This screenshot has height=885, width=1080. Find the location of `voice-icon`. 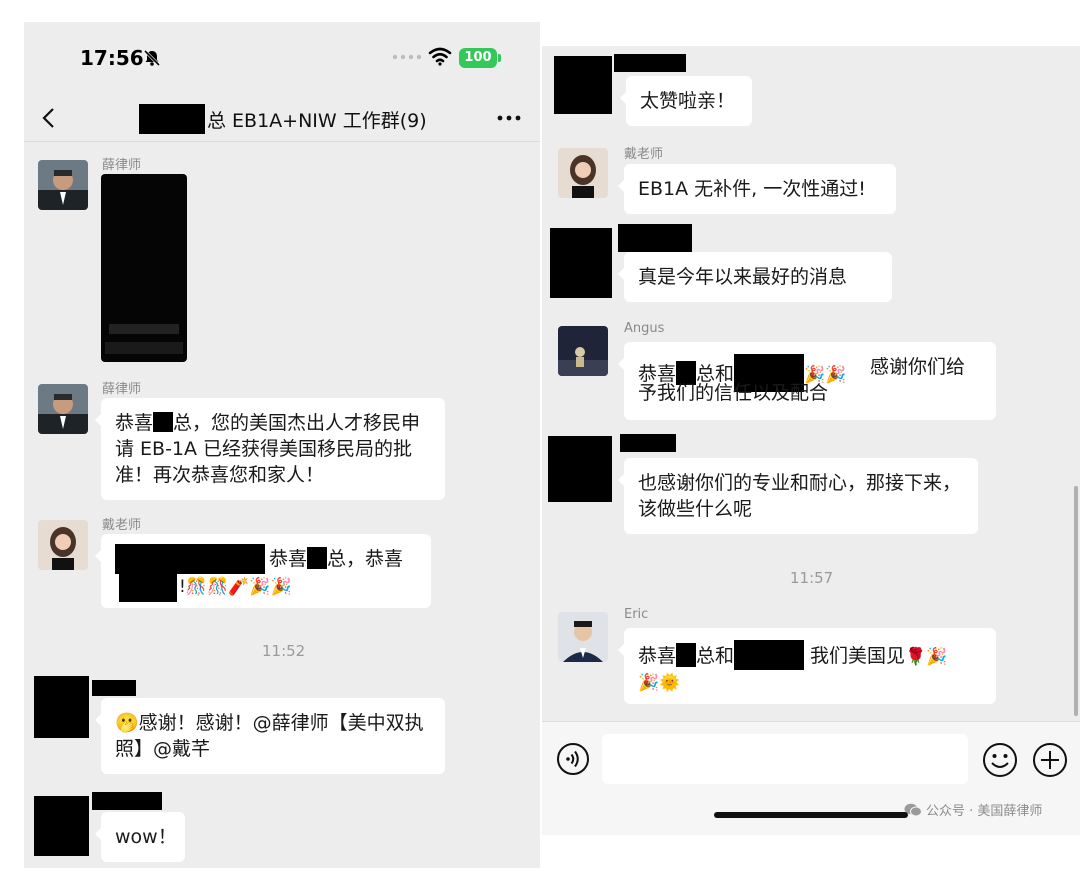

voice-icon is located at coordinates (573, 759).